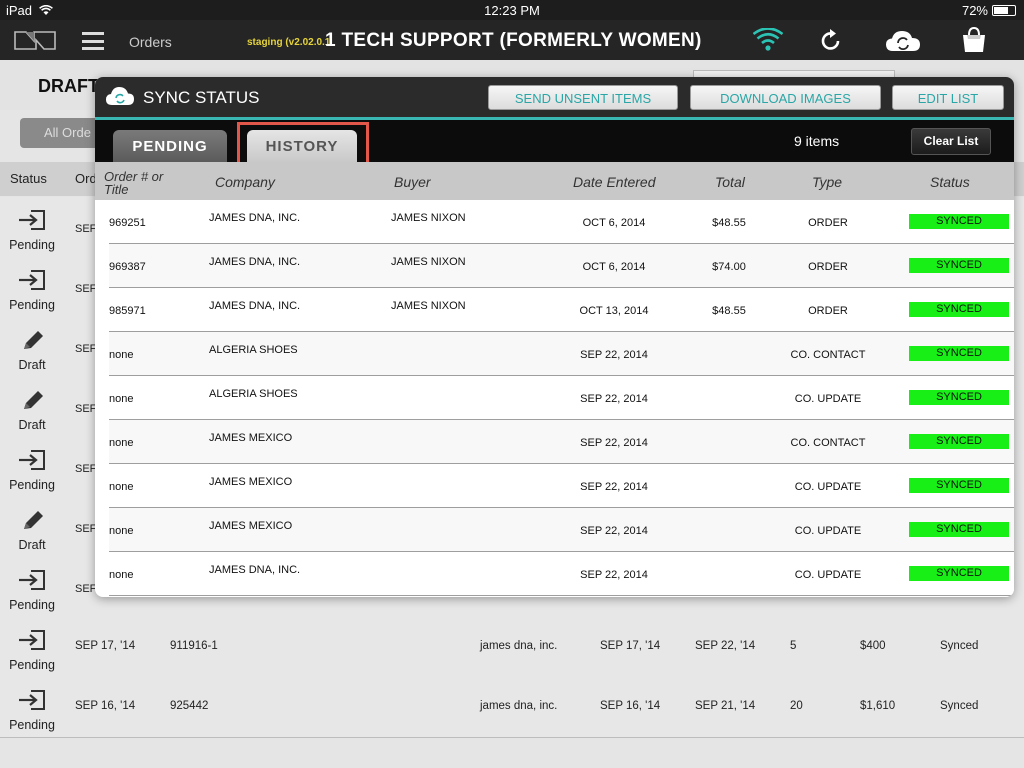 Image resolution: width=1024 pixels, height=768 pixels. What do you see at coordinates (189, 706) in the screenshot?
I see `order-order: 925442` at bounding box center [189, 706].